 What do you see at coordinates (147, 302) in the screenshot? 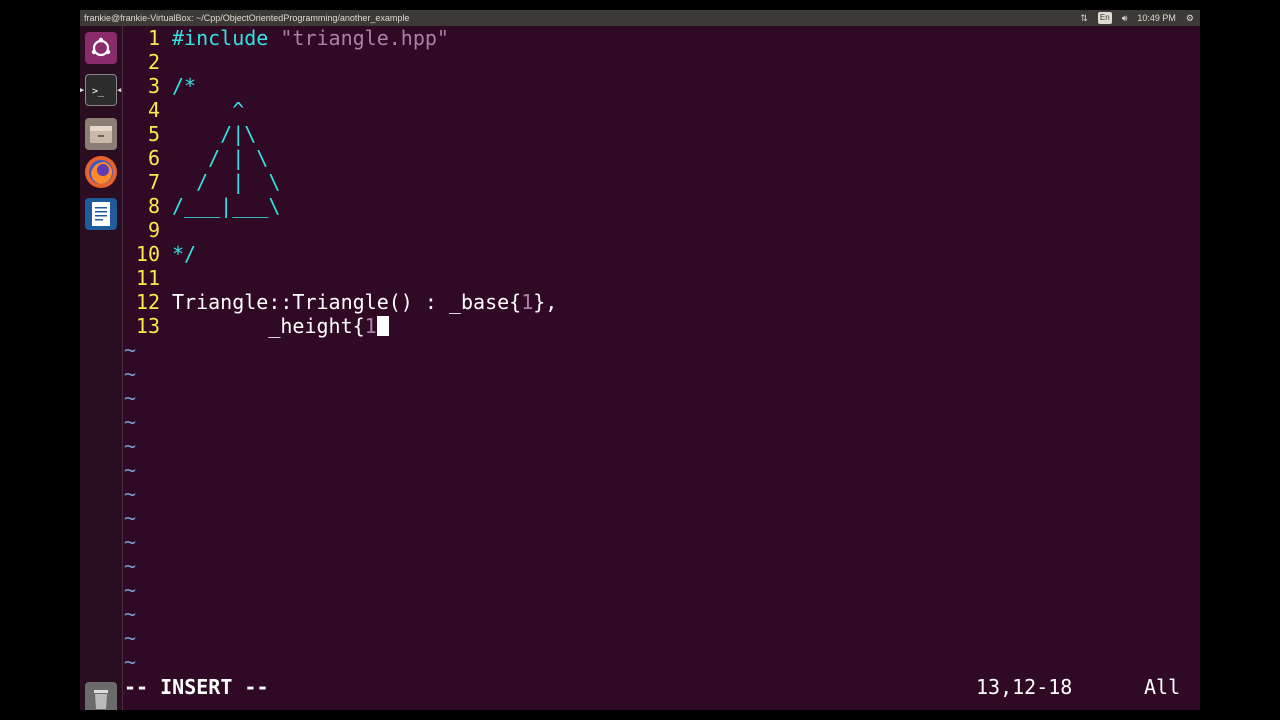
I see `line-number: 12` at bounding box center [147, 302].